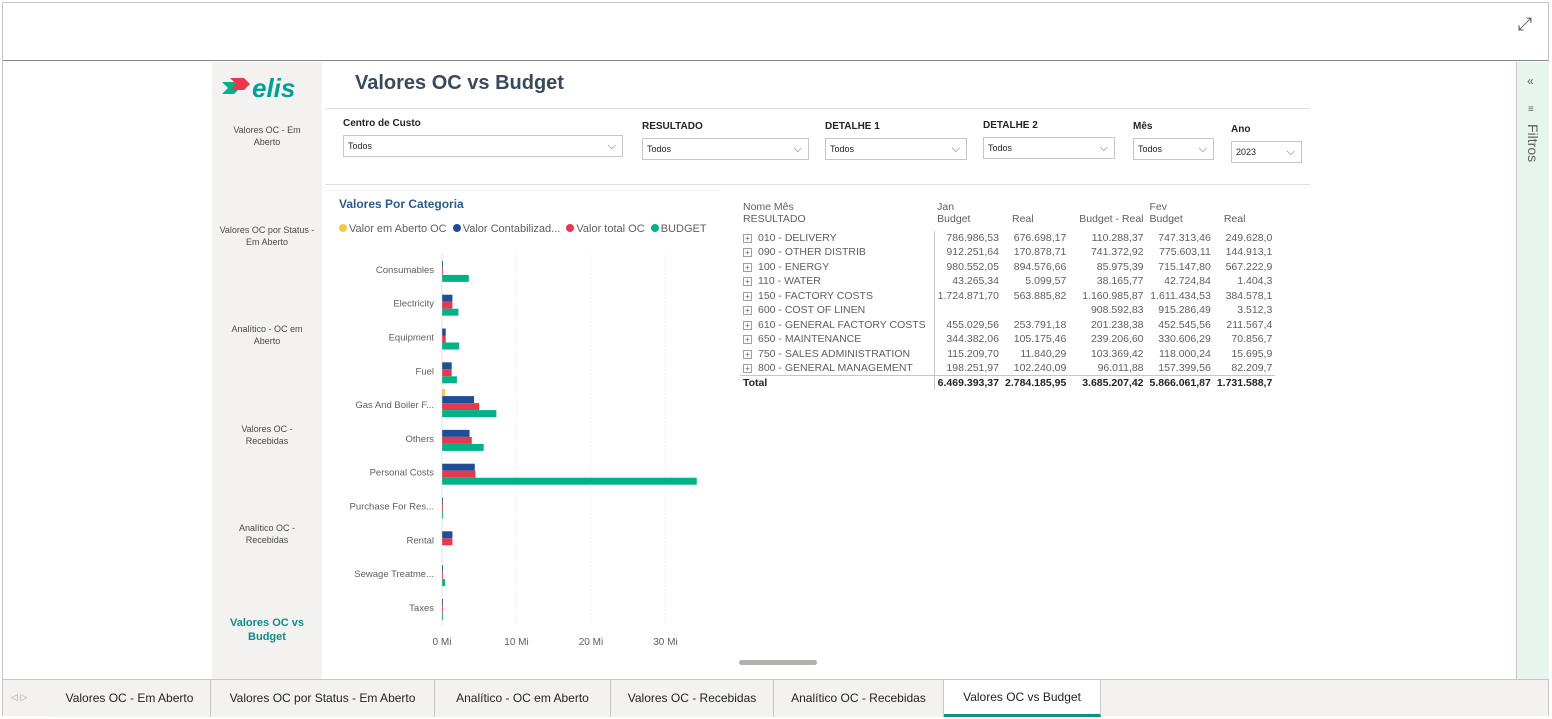  What do you see at coordinates (1184, 310) in the screenshot?
I see `table-cell: 915.286,49` at bounding box center [1184, 310].